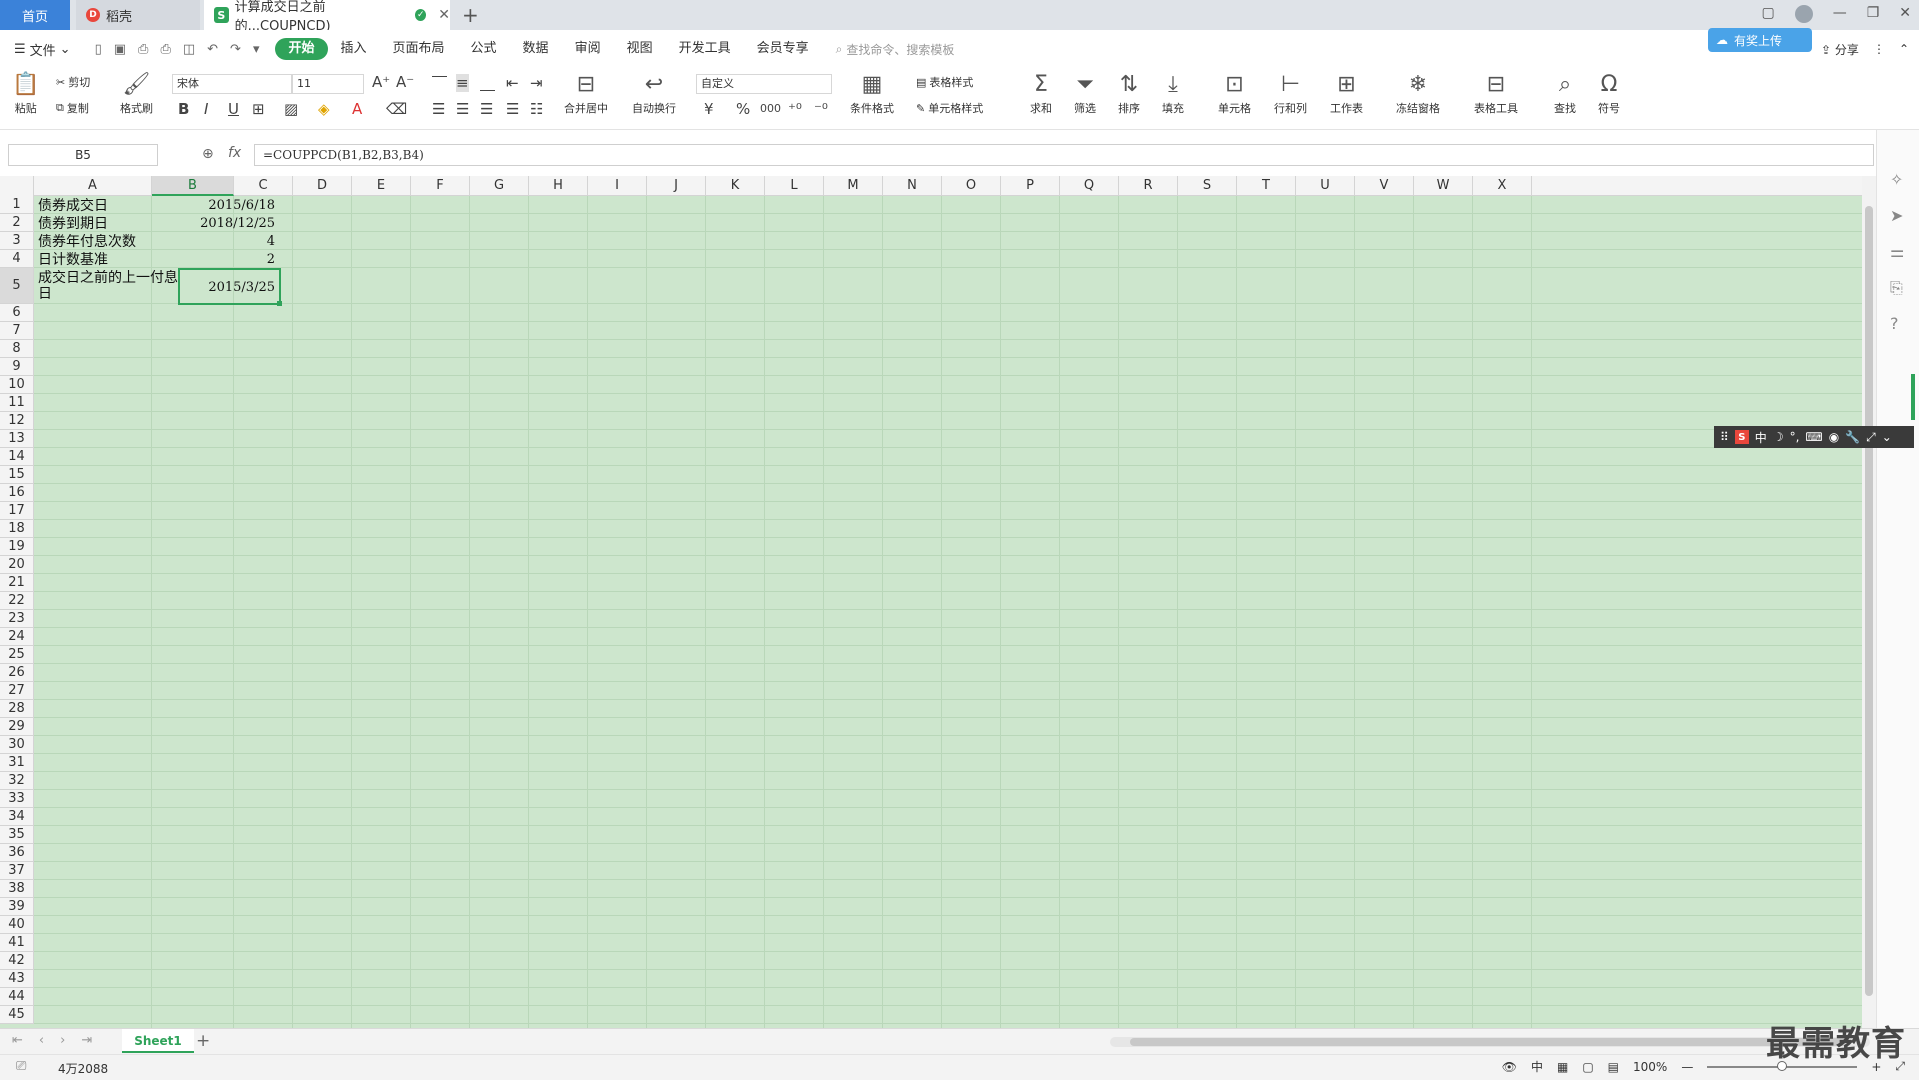 The image size is (1919, 1080). What do you see at coordinates (1089, 186) in the screenshot?
I see `column-header-Q: Q` at bounding box center [1089, 186].